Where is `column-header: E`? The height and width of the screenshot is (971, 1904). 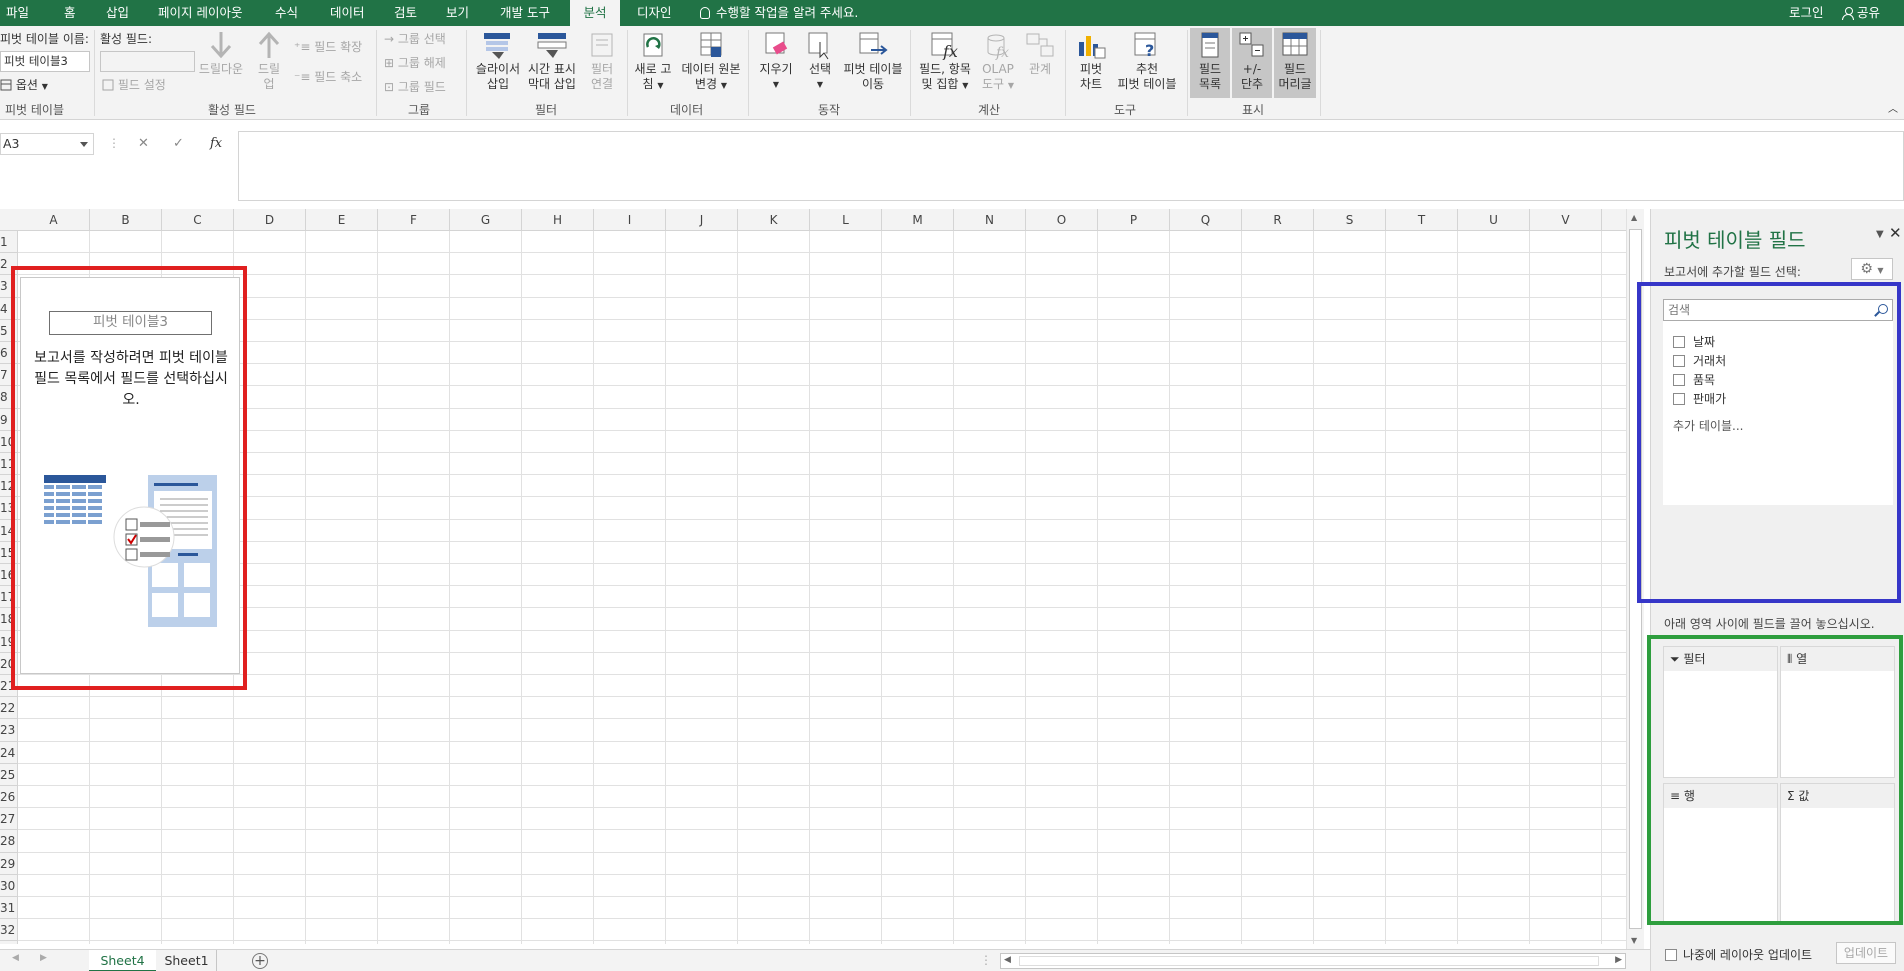
column-header: E is located at coordinates (342, 220).